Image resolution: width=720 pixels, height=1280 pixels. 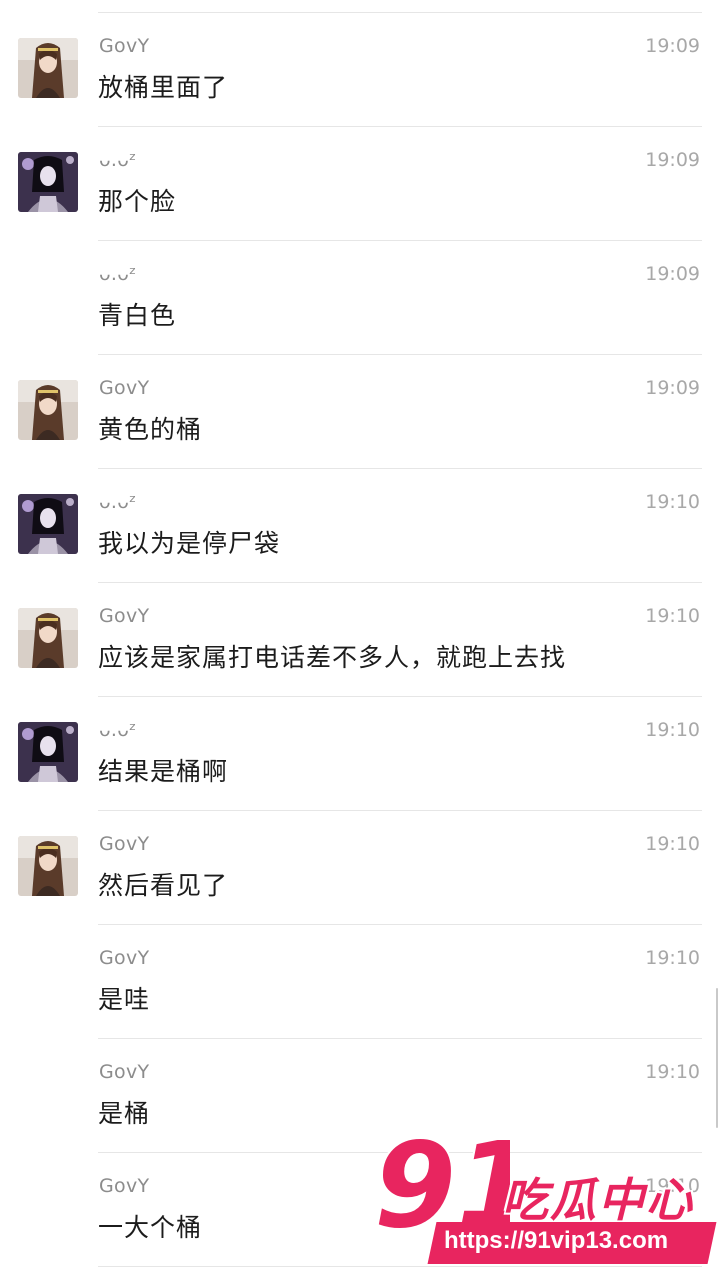 What do you see at coordinates (150, 1227) in the screenshot?
I see `message-text: 一大个桶` at bounding box center [150, 1227].